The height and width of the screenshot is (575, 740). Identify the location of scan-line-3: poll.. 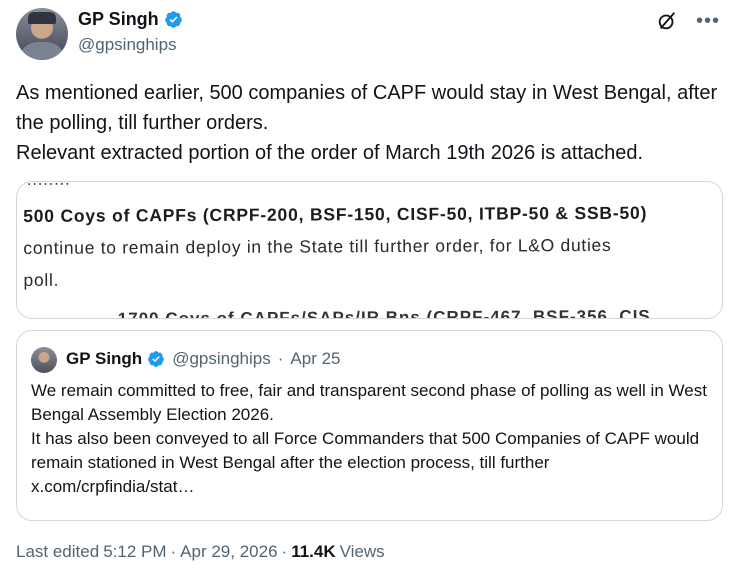
(41, 279).